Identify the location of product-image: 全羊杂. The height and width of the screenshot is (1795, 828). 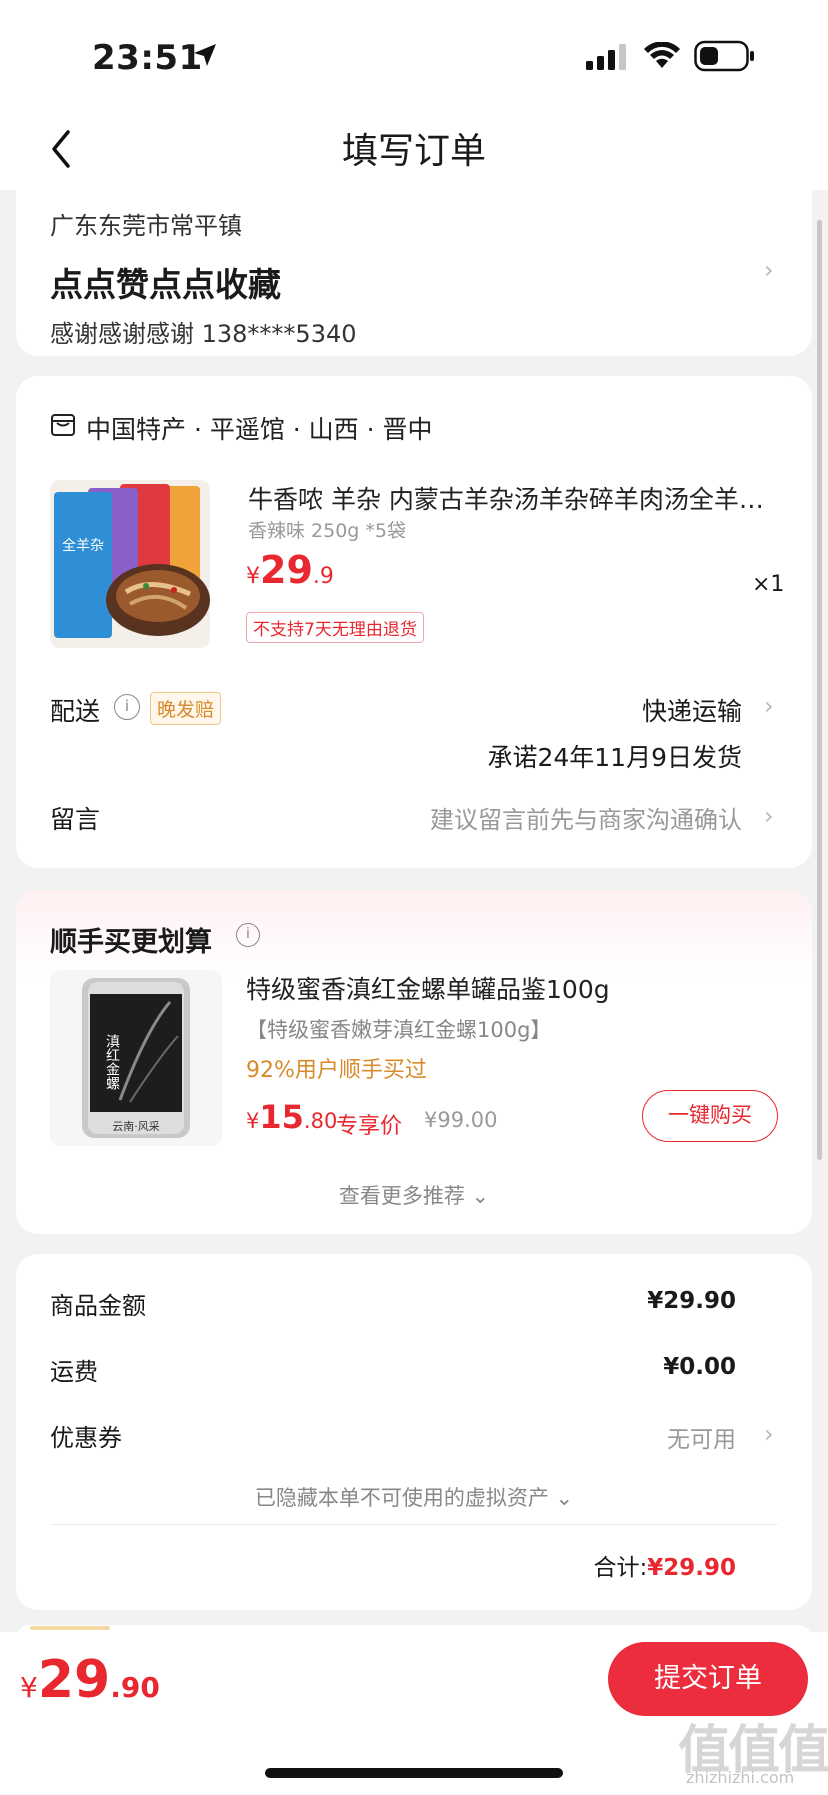
(130, 564).